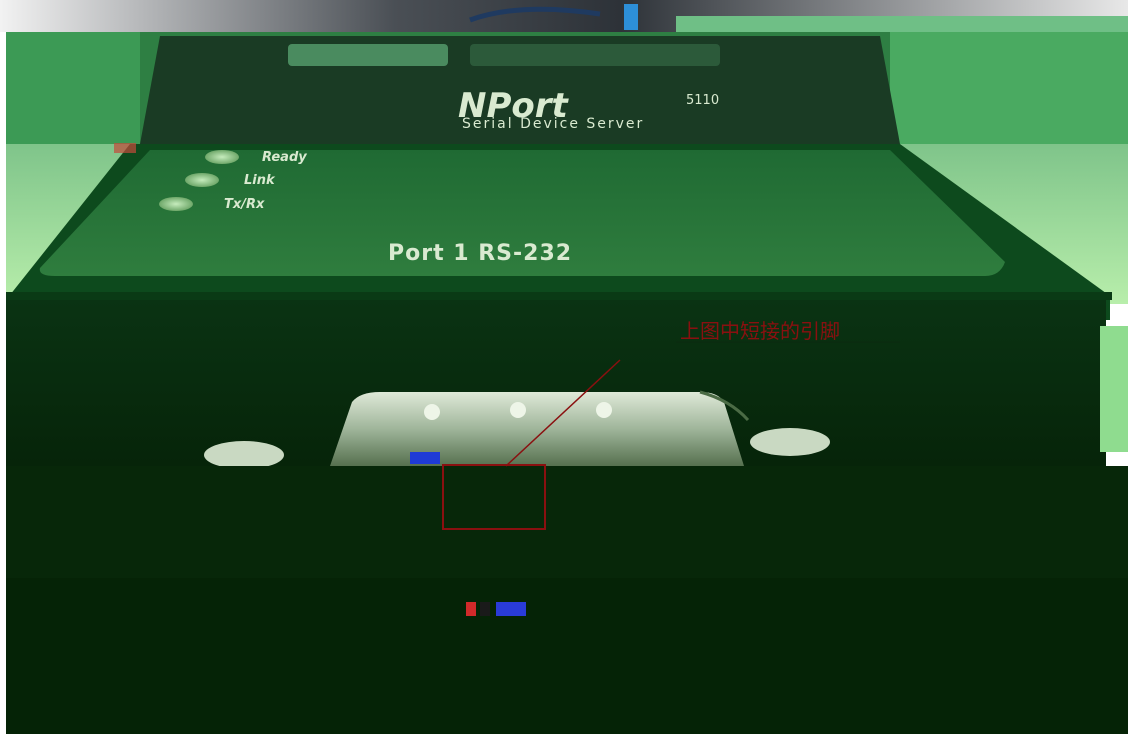 The height and width of the screenshot is (740, 1128). What do you see at coordinates (902, 24) in the screenshot?
I see `top-right-tint` at bounding box center [902, 24].